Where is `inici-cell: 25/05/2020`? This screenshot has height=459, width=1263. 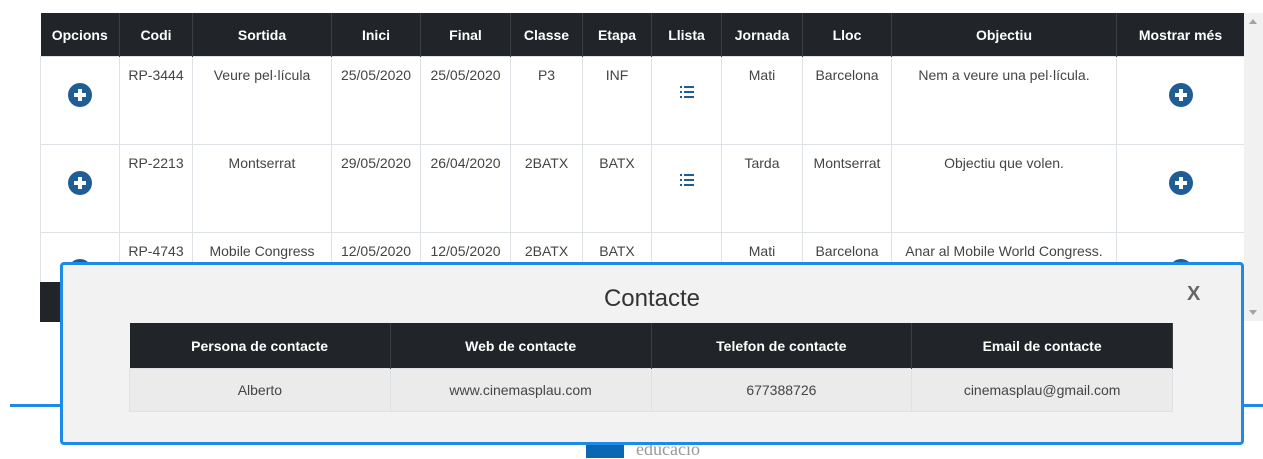 inici-cell: 25/05/2020 is located at coordinates (376, 100).